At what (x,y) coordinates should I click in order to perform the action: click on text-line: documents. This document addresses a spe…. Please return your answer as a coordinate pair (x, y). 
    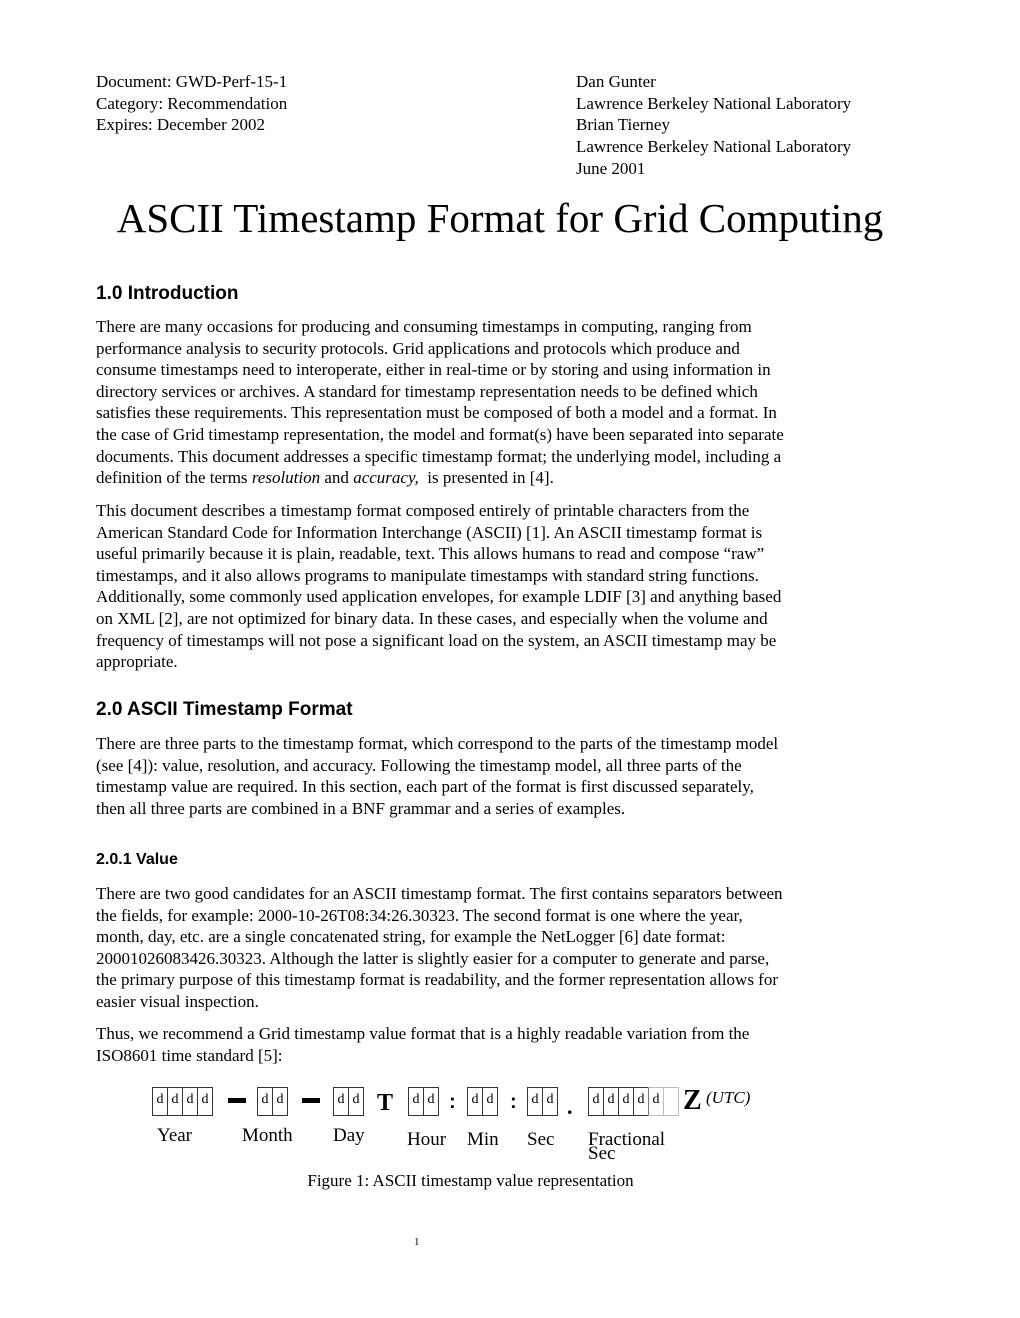
    Looking at the image, I should click on (439, 456).